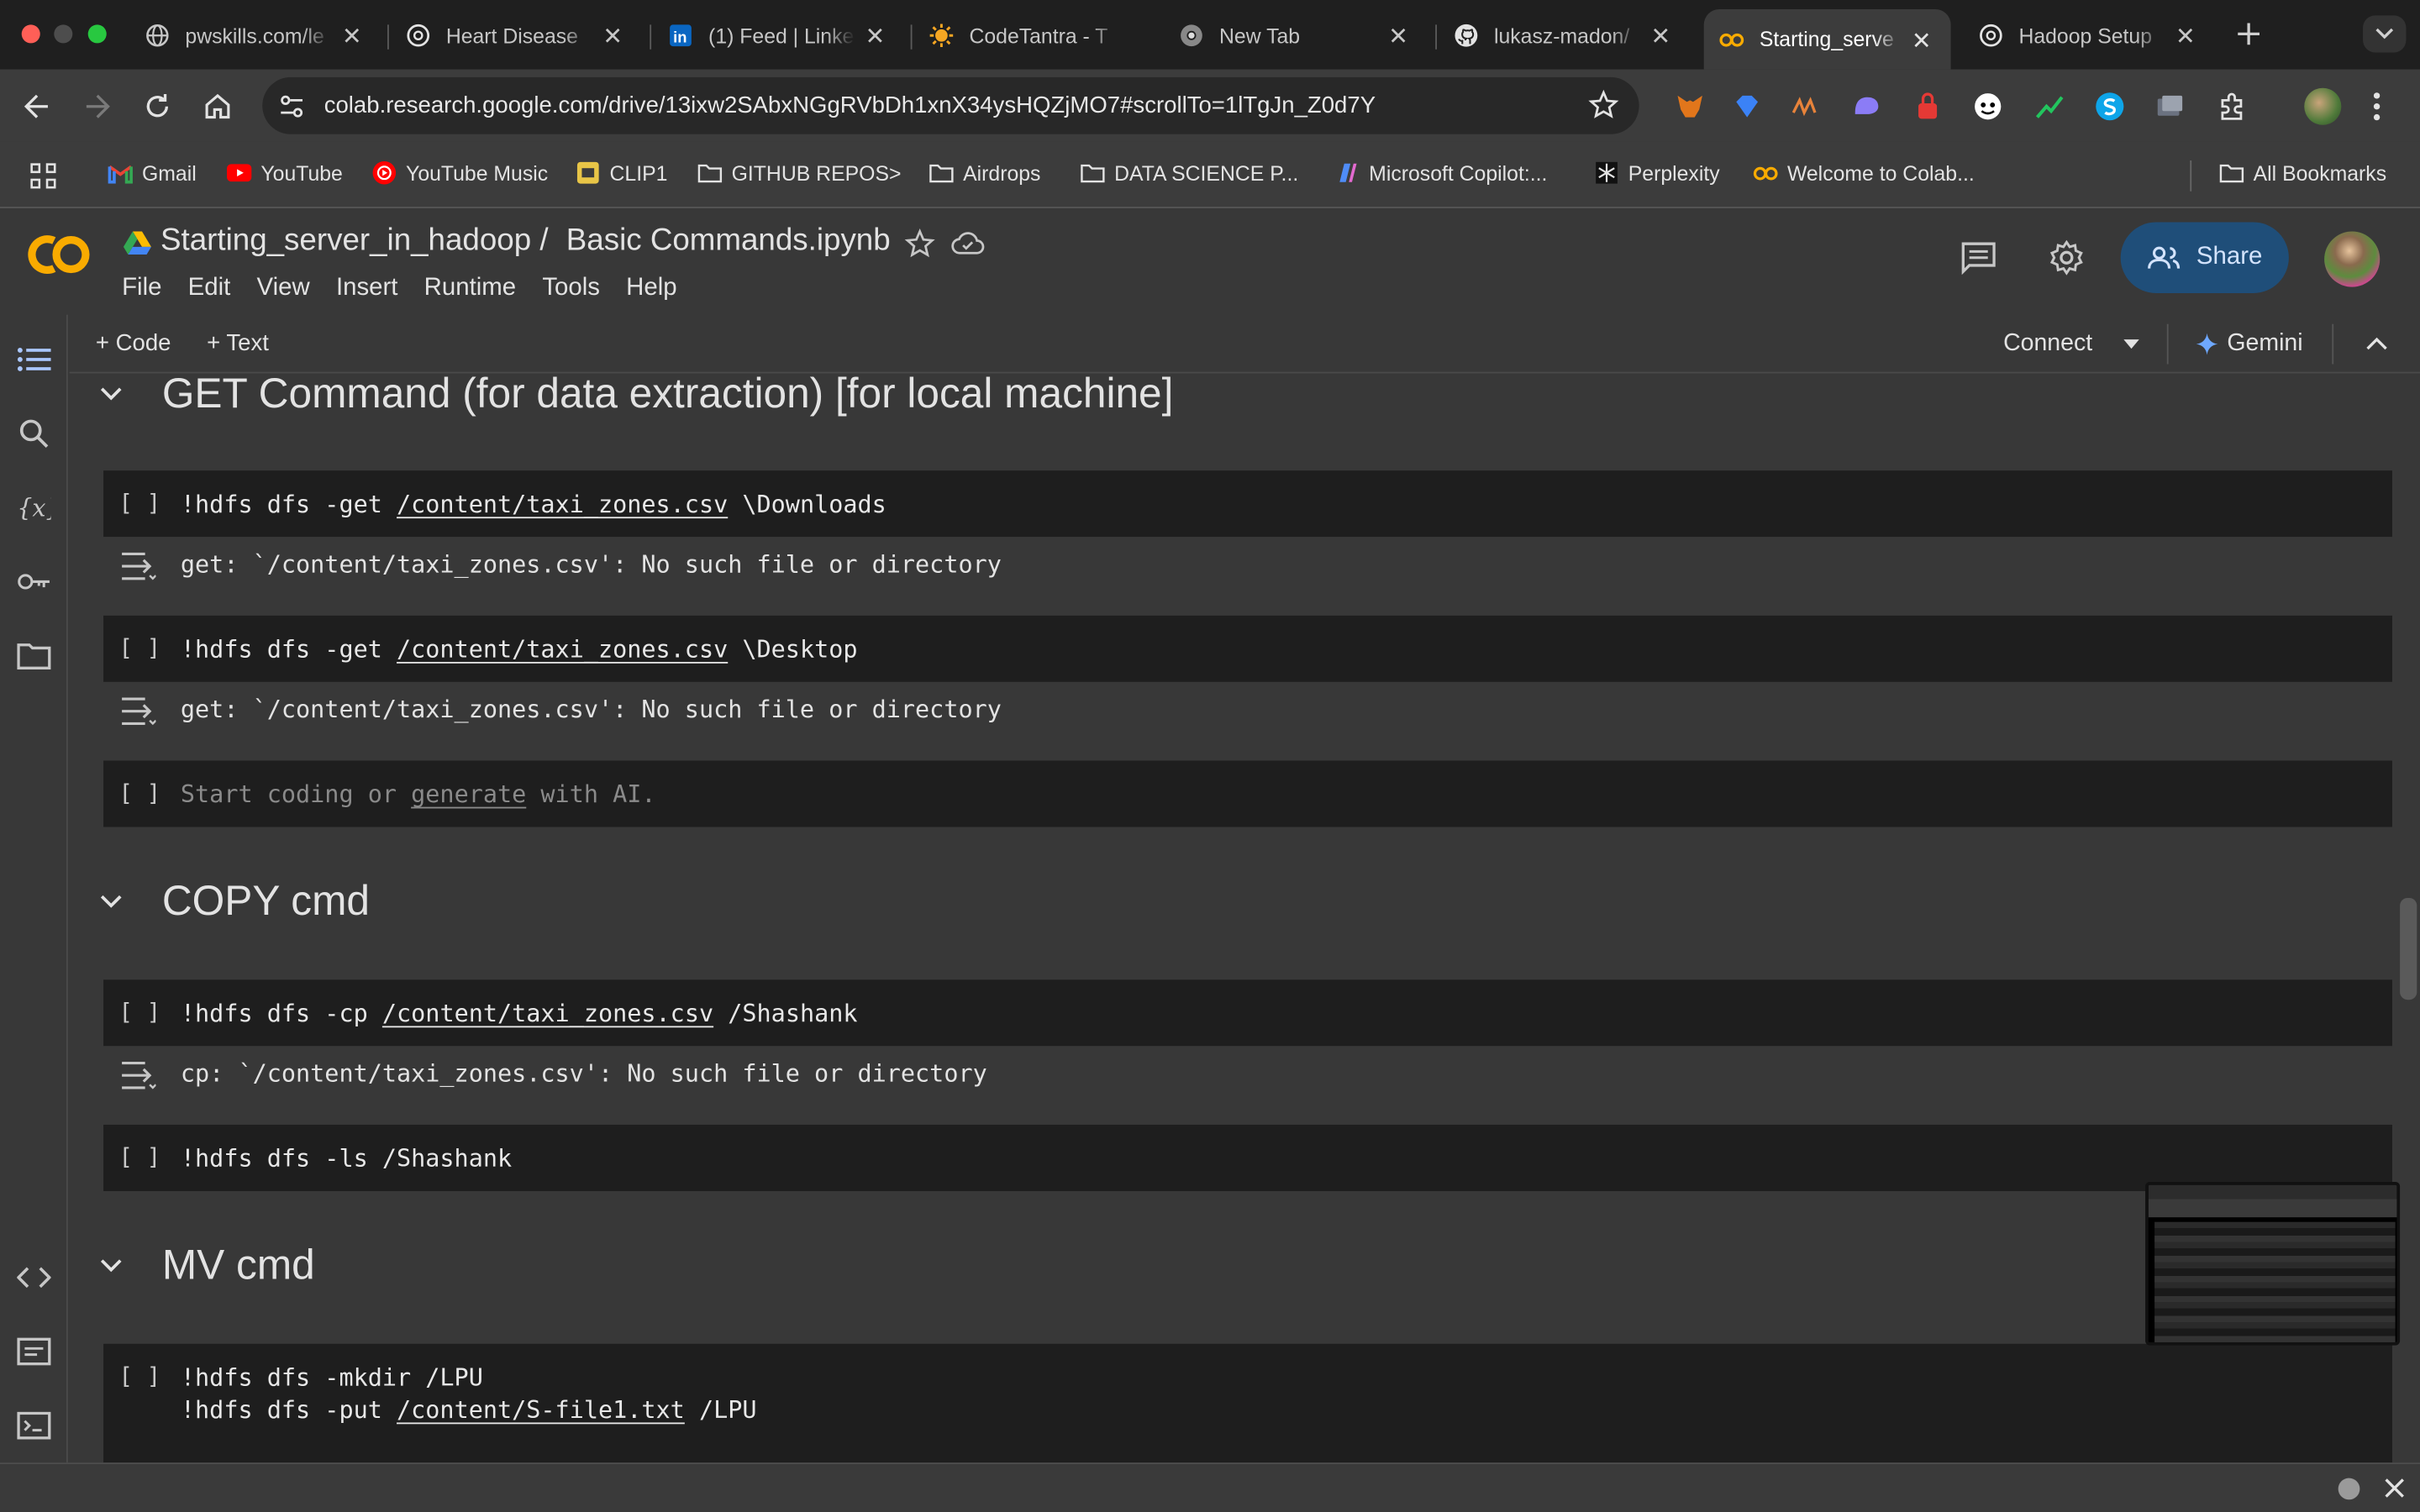 This screenshot has height=1512, width=2420. Describe the element at coordinates (2232, 106) in the screenshot. I see `extensions-puzzle-icon` at that location.